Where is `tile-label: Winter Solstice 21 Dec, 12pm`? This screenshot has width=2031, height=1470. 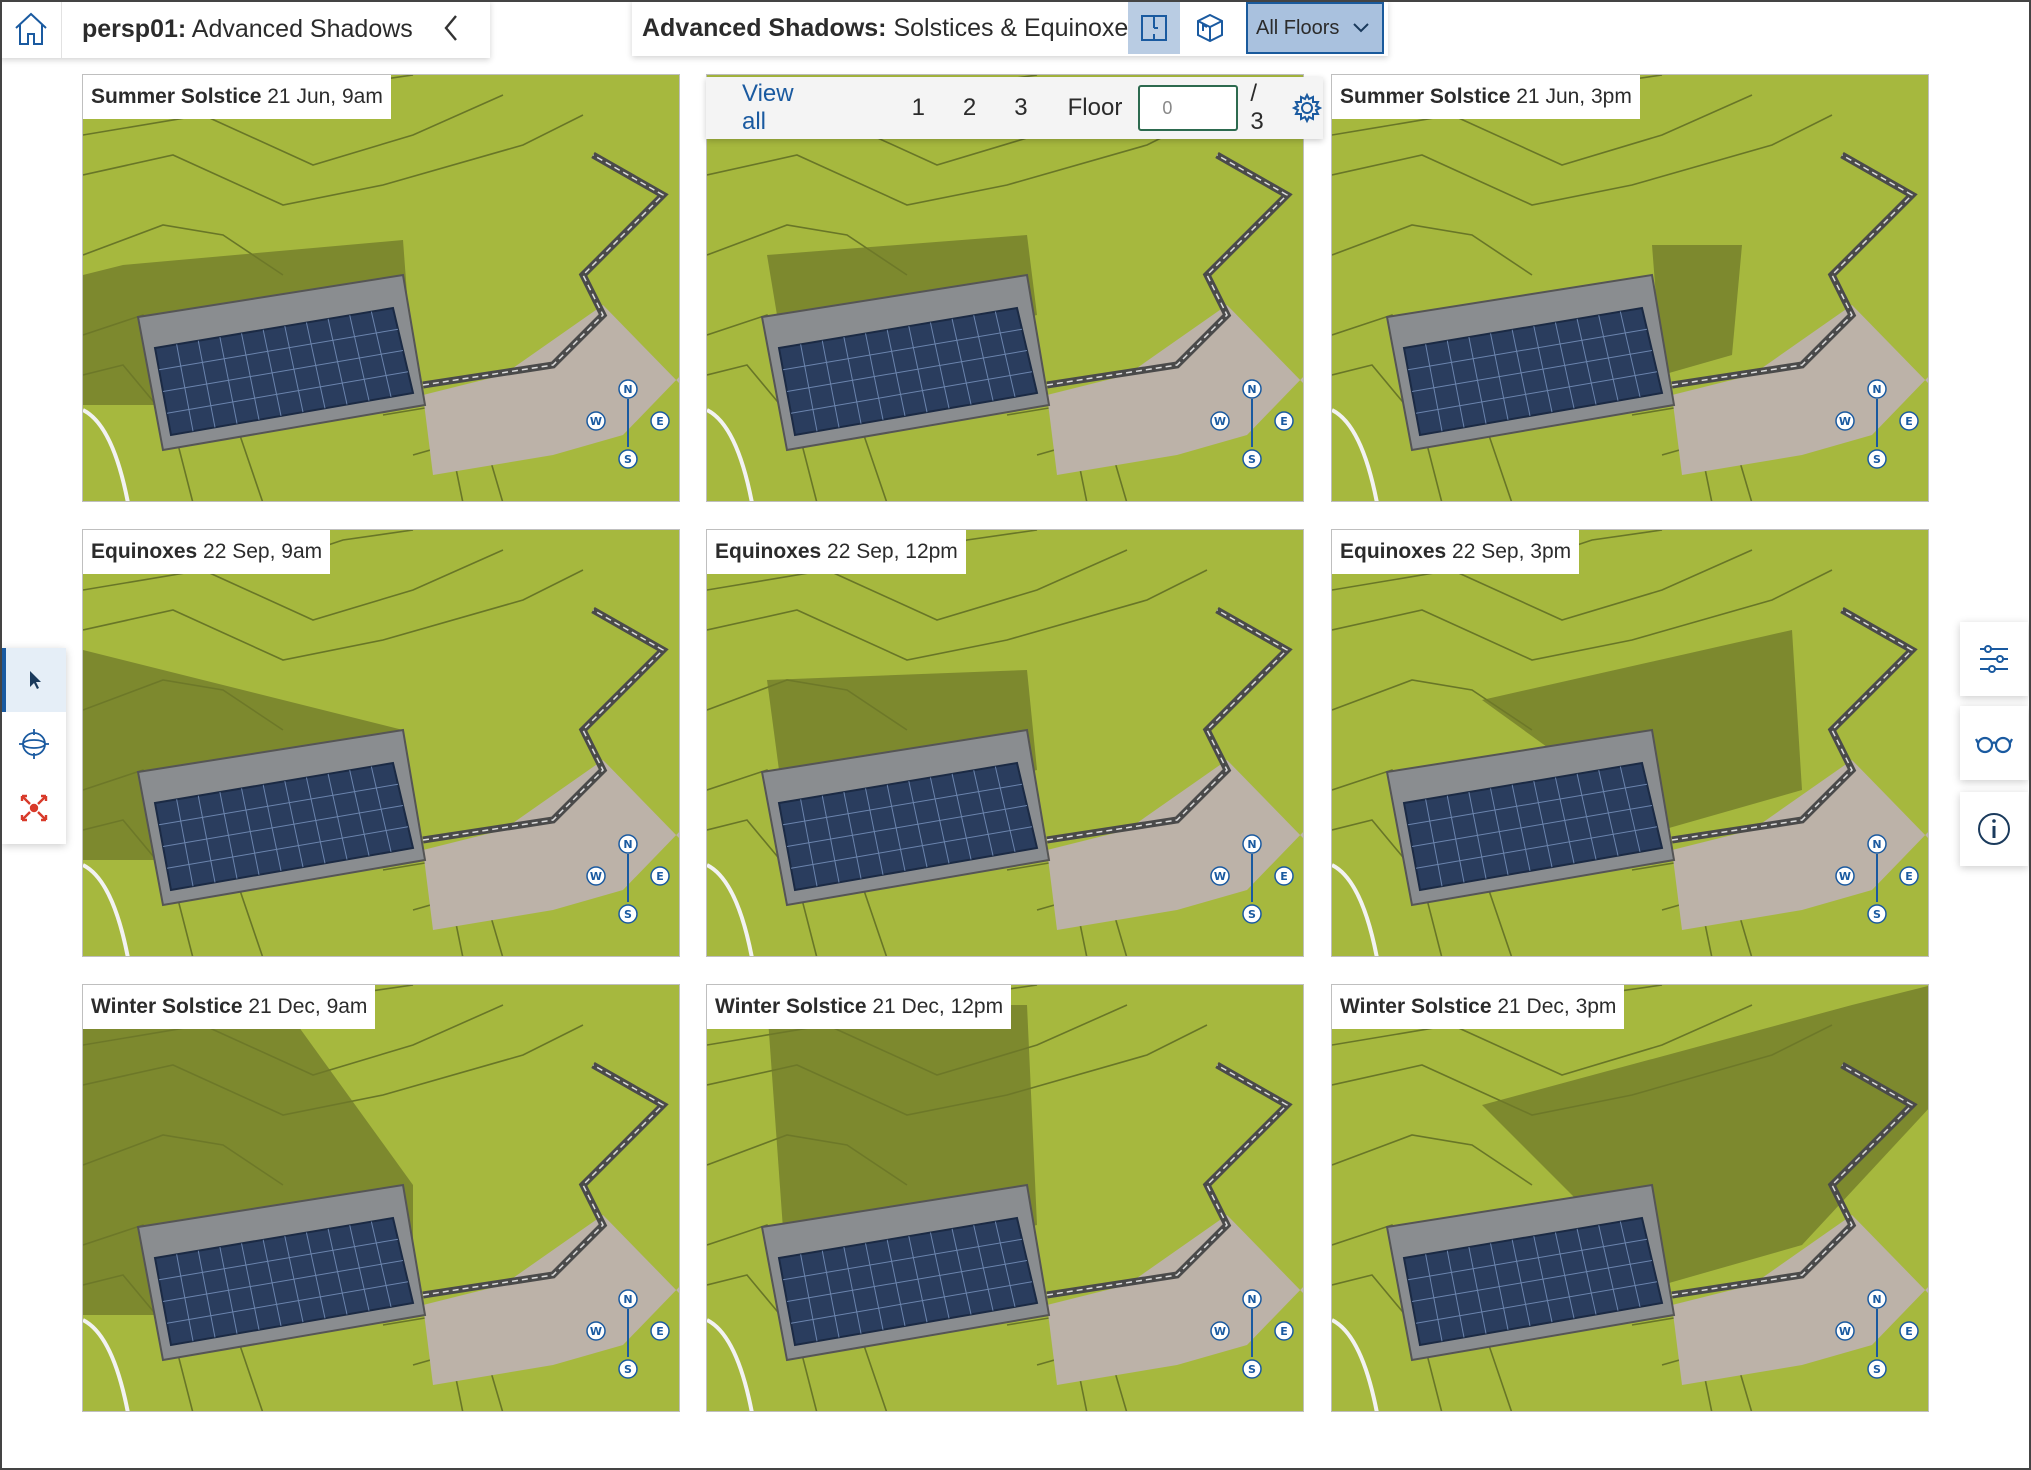
tile-label: Winter Solstice 21 Dec, 12pm is located at coordinates (859, 1007).